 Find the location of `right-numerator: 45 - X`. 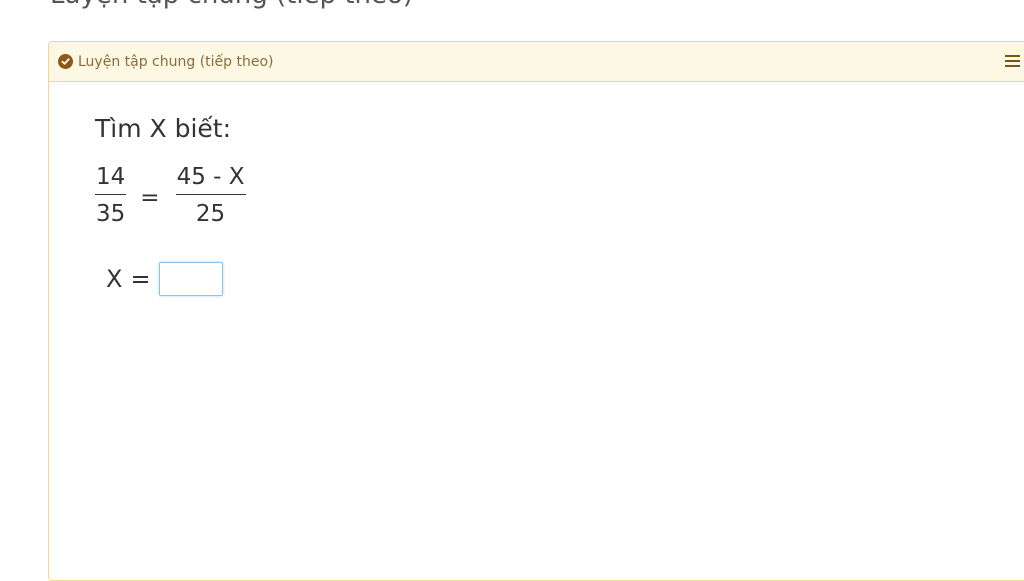

right-numerator: 45 - X is located at coordinates (210, 177).